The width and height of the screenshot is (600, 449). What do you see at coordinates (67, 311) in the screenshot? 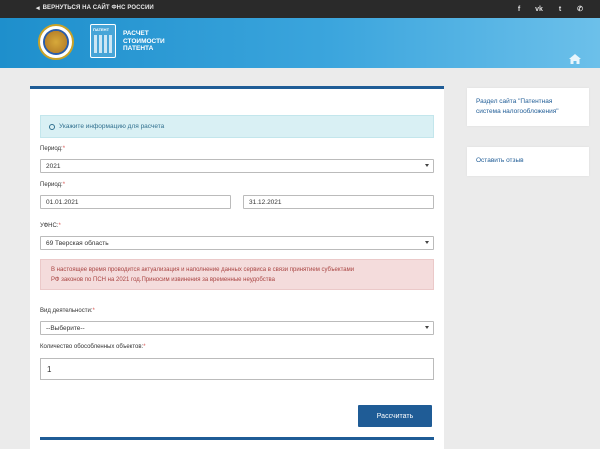
I see `activity-label: Вид деятельности:*` at bounding box center [67, 311].